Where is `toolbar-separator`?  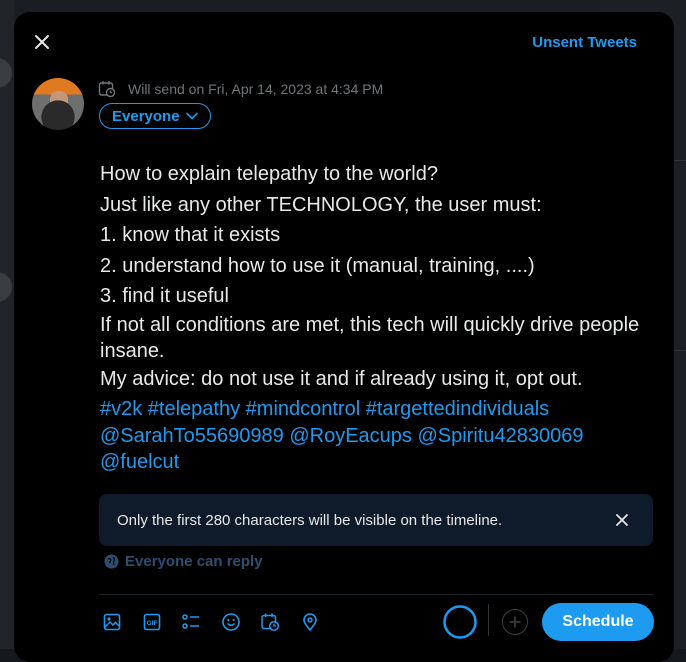 toolbar-separator is located at coordinates (488, 620).